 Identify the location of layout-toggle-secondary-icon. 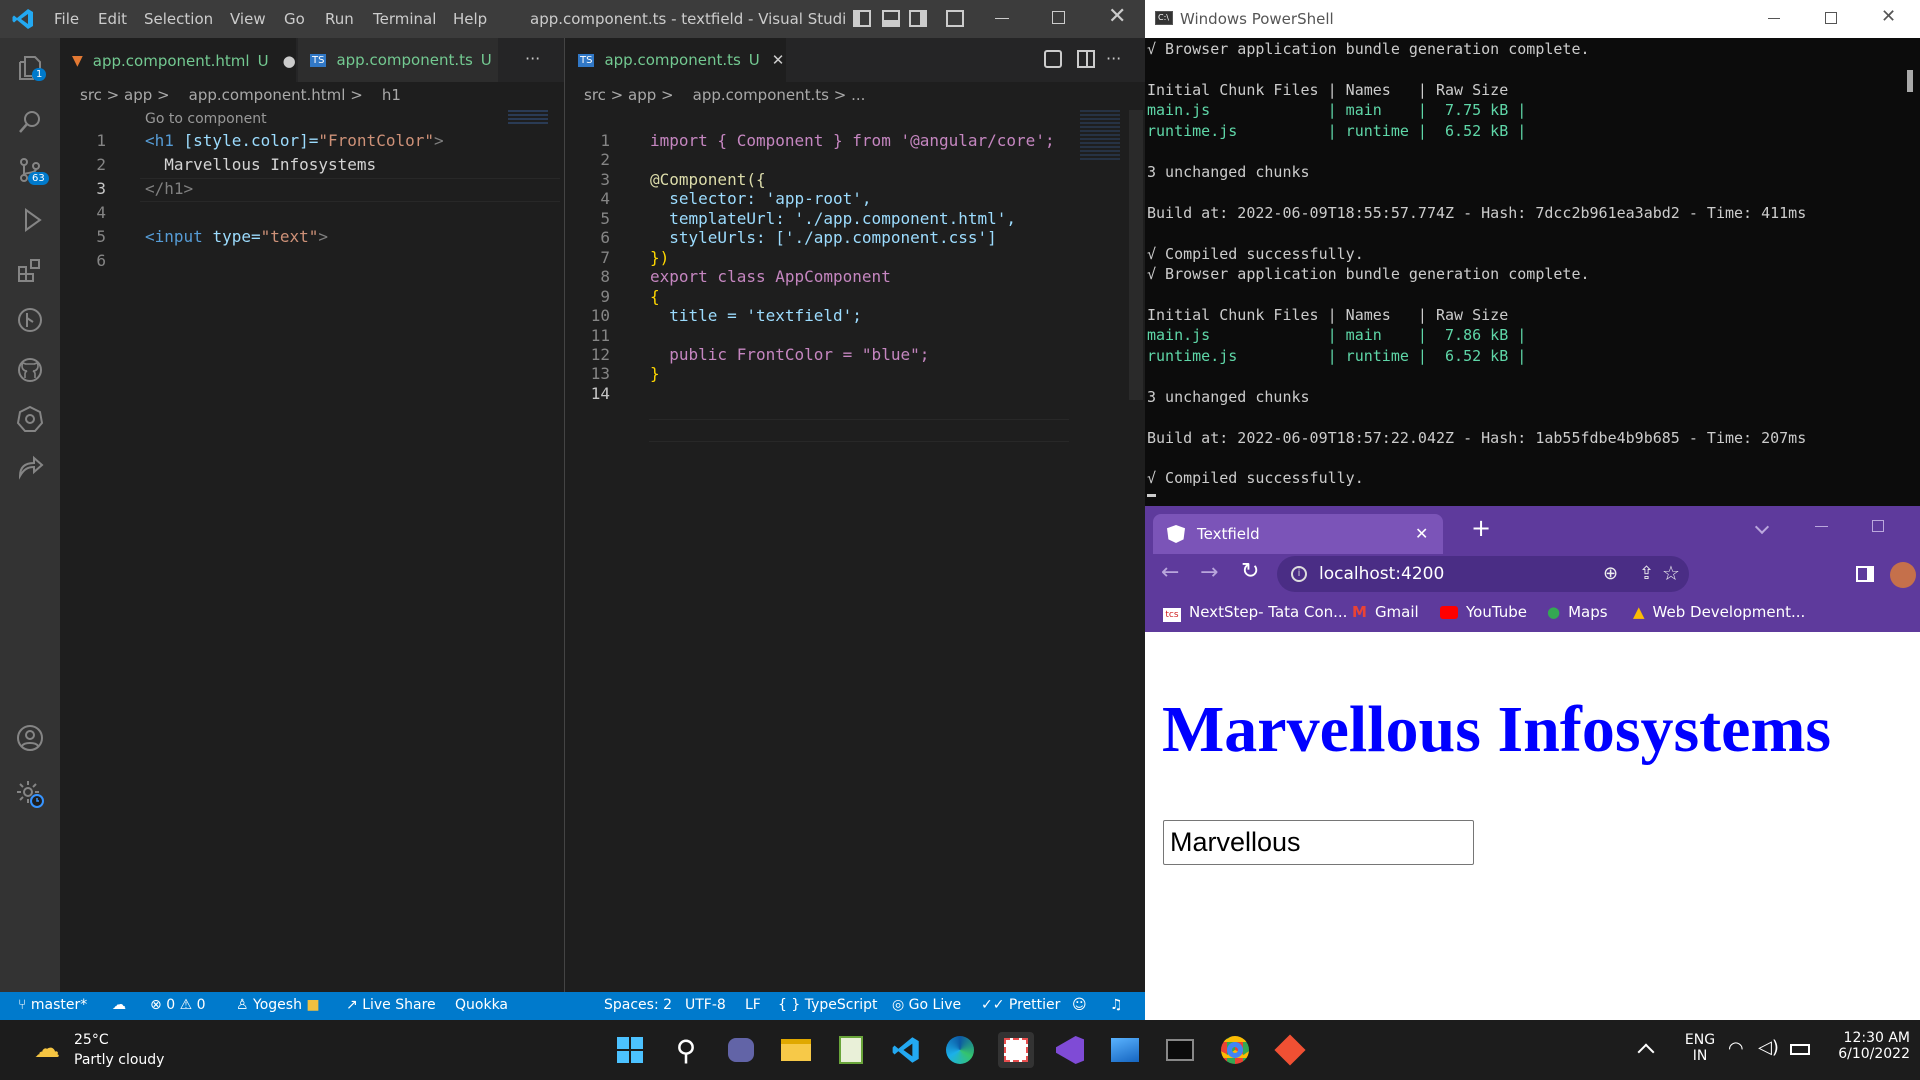
(918, 18).